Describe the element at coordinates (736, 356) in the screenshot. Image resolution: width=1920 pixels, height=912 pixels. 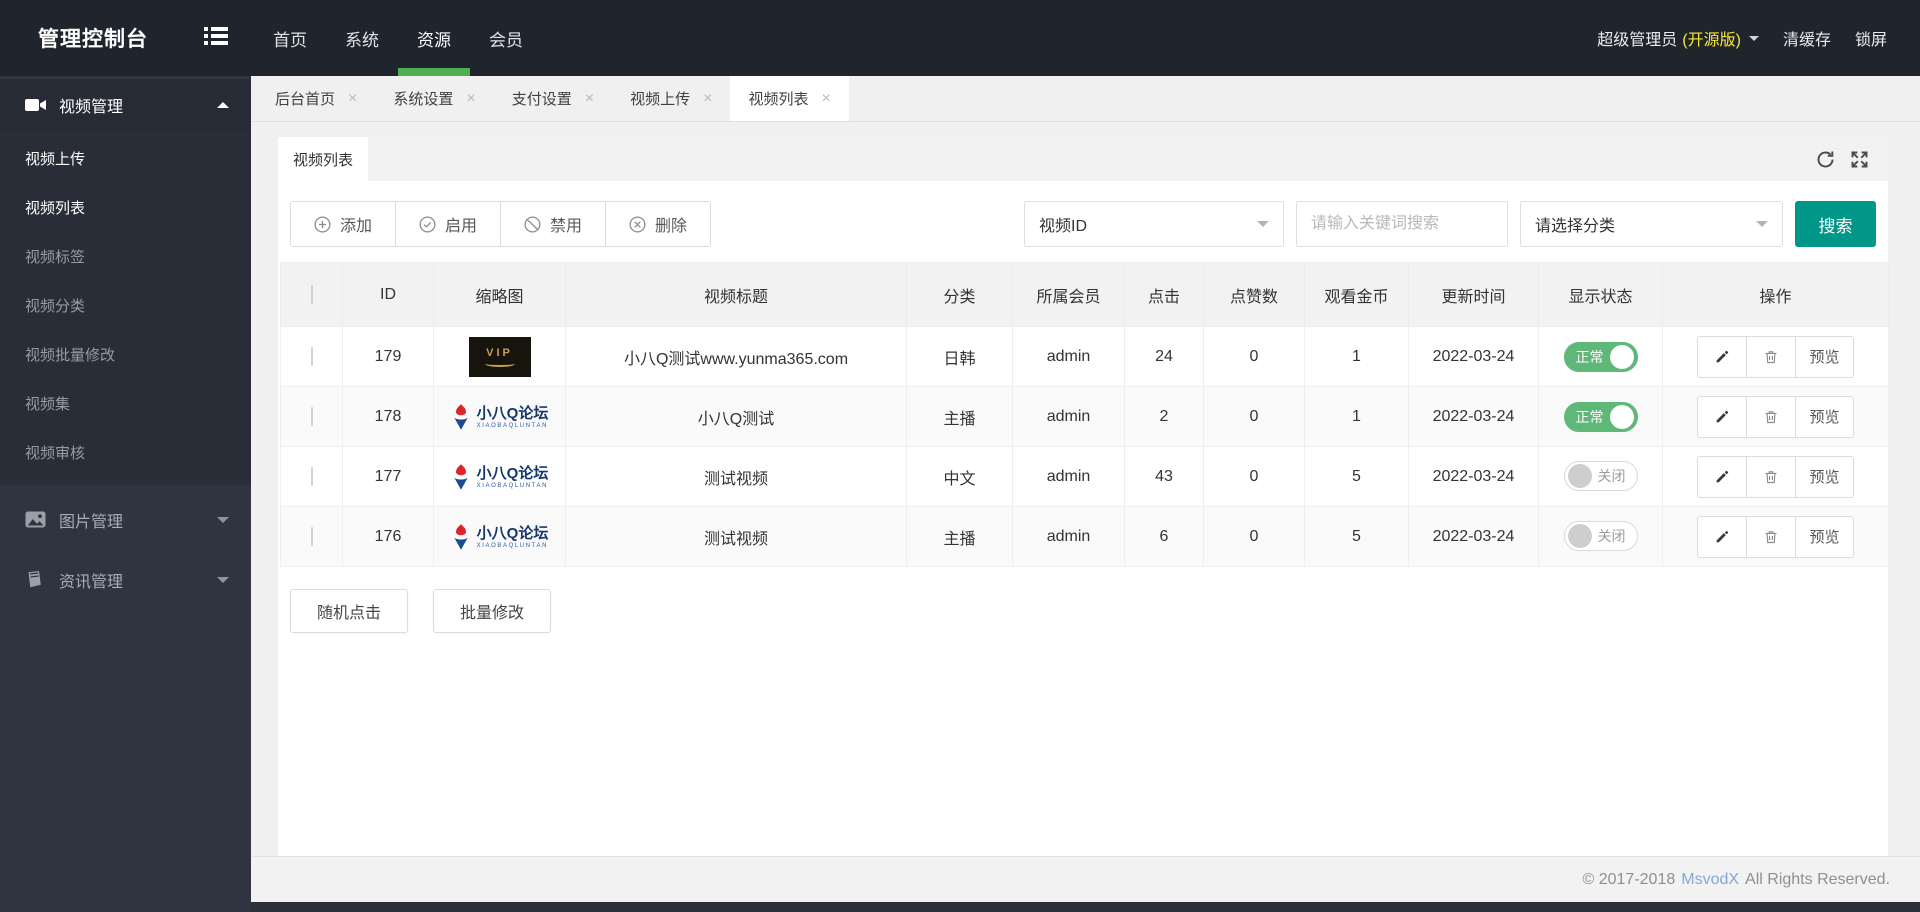
I see `cell-title: 小八Q测试www.yunma365.com` at that location.